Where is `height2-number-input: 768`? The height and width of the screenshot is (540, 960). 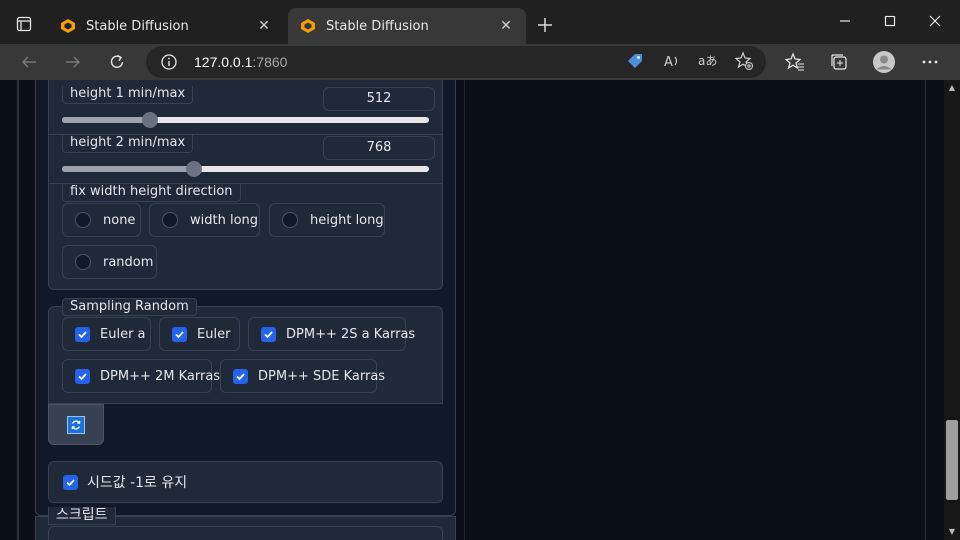 height2-number-input: 768 is located at coordinates (379, 148).